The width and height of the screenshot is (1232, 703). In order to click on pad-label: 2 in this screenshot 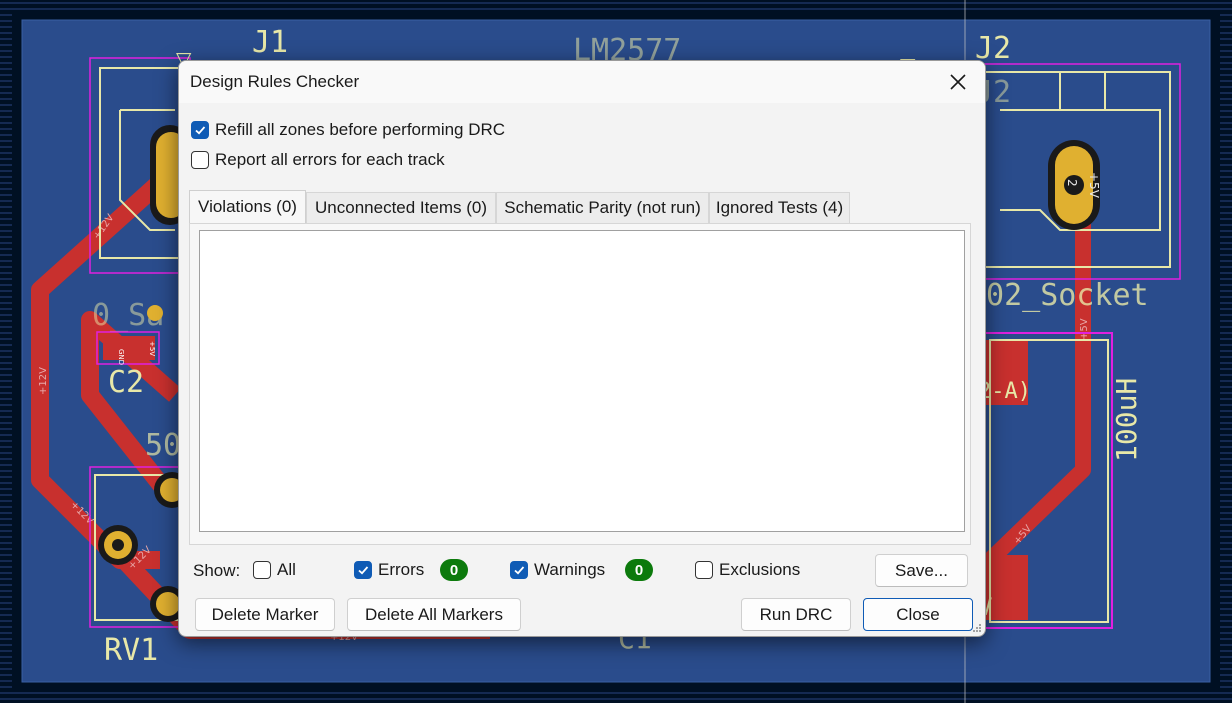, I will do `click(1072, 183)`.